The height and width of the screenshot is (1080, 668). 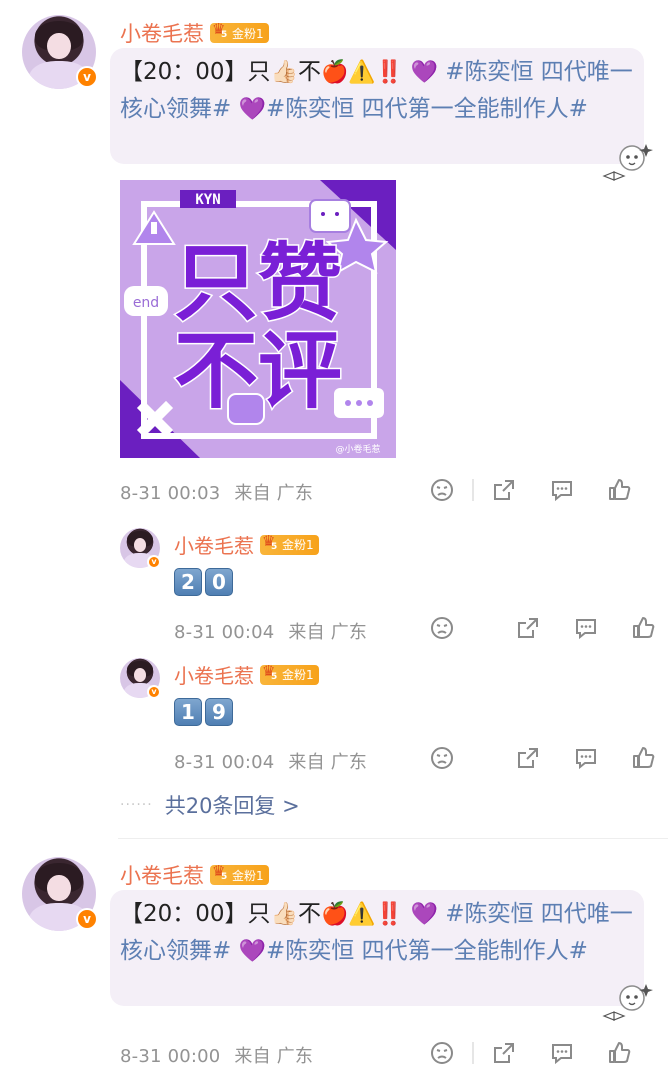 What do you see at coordinates (258, 283) in the screenshot?
I see `image-line-1: 只赞` at bounding box center [258, 283].